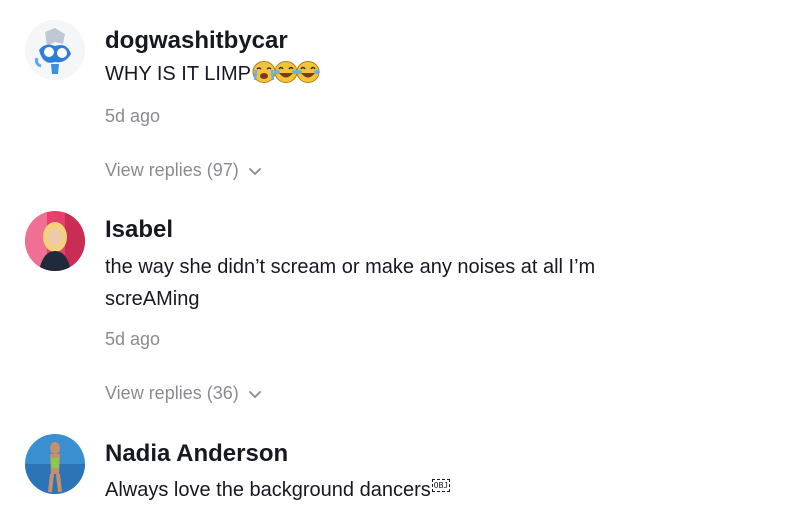  Describe the element at coordinates (172, 170) in the screenshot. I see `view-replies-label: View replies (97)` at that location.